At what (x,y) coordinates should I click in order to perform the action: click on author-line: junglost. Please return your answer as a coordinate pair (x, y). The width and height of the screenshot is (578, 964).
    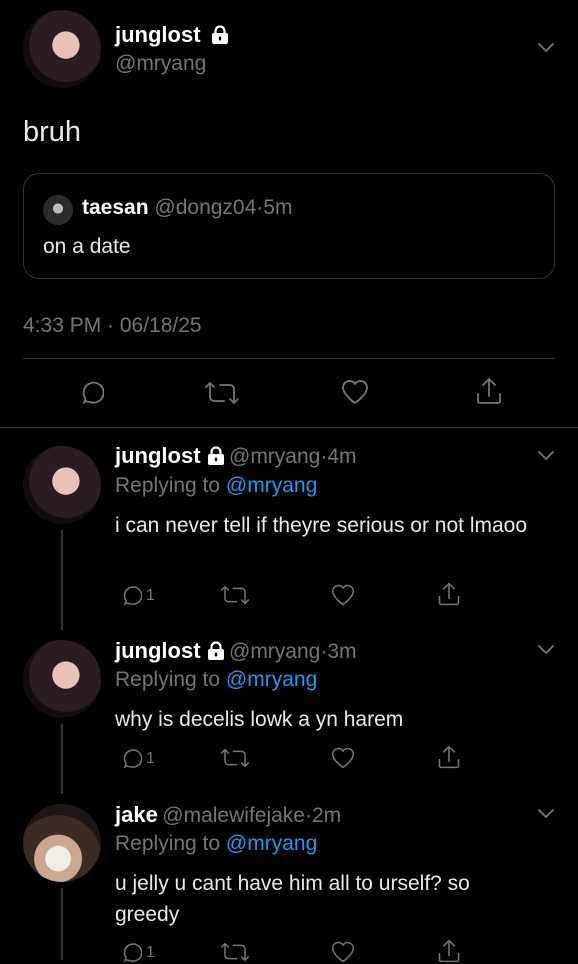
    Looking at the image, I should click on (172, 35).